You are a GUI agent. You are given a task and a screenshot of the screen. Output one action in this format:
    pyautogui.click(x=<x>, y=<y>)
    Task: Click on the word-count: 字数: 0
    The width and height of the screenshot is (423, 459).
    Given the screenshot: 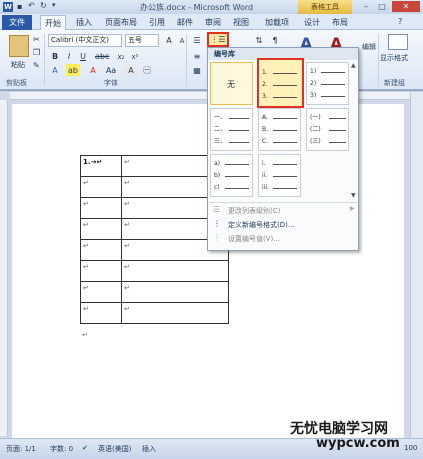 What is the action you would take?
    pyautogui.click(x=61, y=449)
    